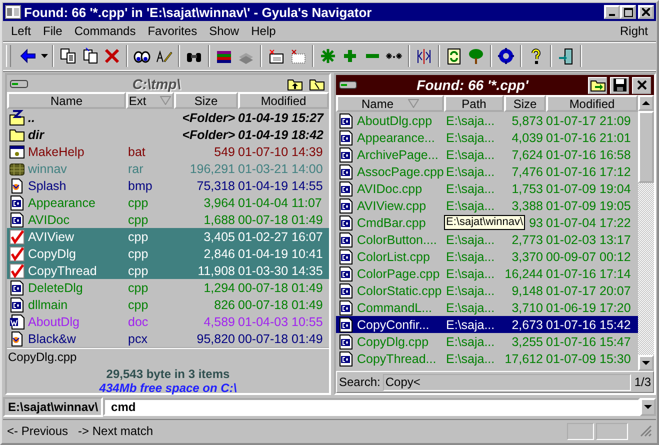 The height and width of the screenshot is (445, 659). Describe the element at coordinates (138, 321) in the screenshot. I see `table-cell-text: doc` at that location.